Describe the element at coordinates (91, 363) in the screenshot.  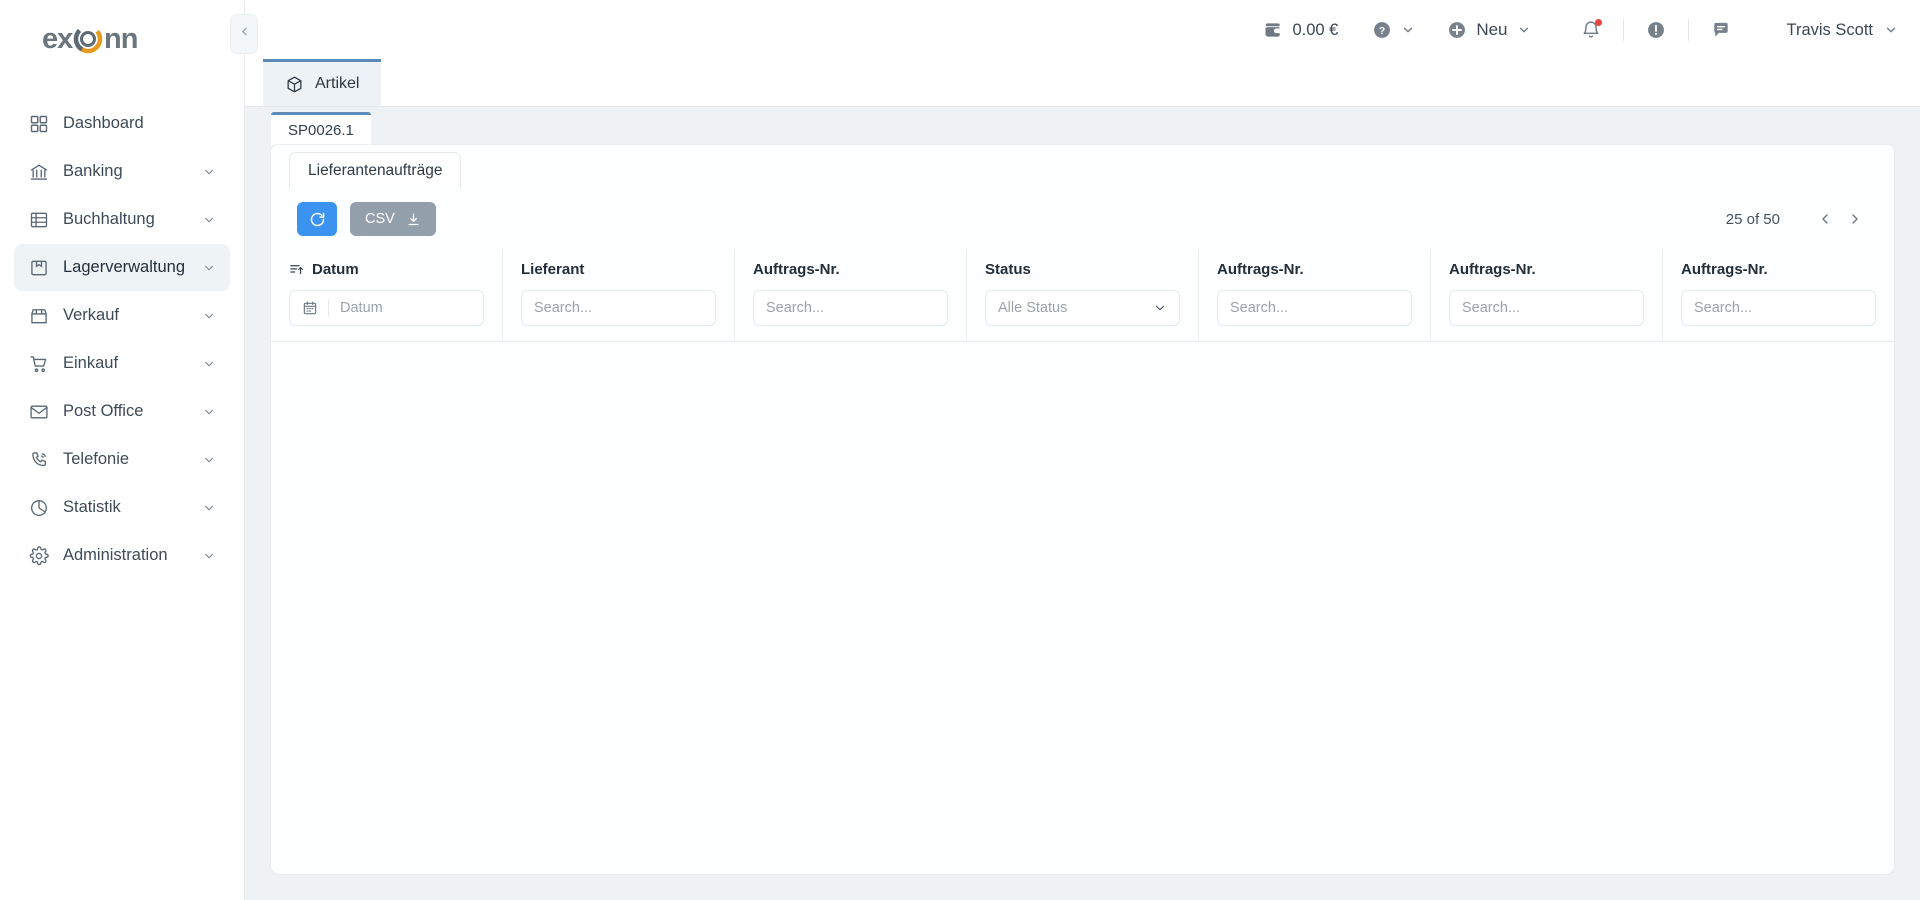
I see `sidebar-item-label: Einkauf` at that location.